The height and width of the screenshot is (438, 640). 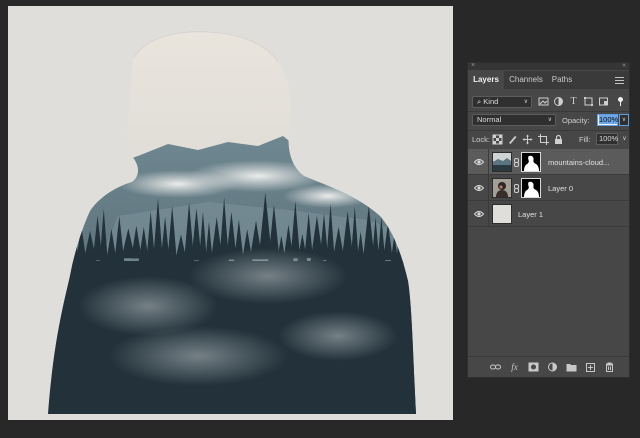 I want to click on delete-layer-icon, so click(x=609, y=367).